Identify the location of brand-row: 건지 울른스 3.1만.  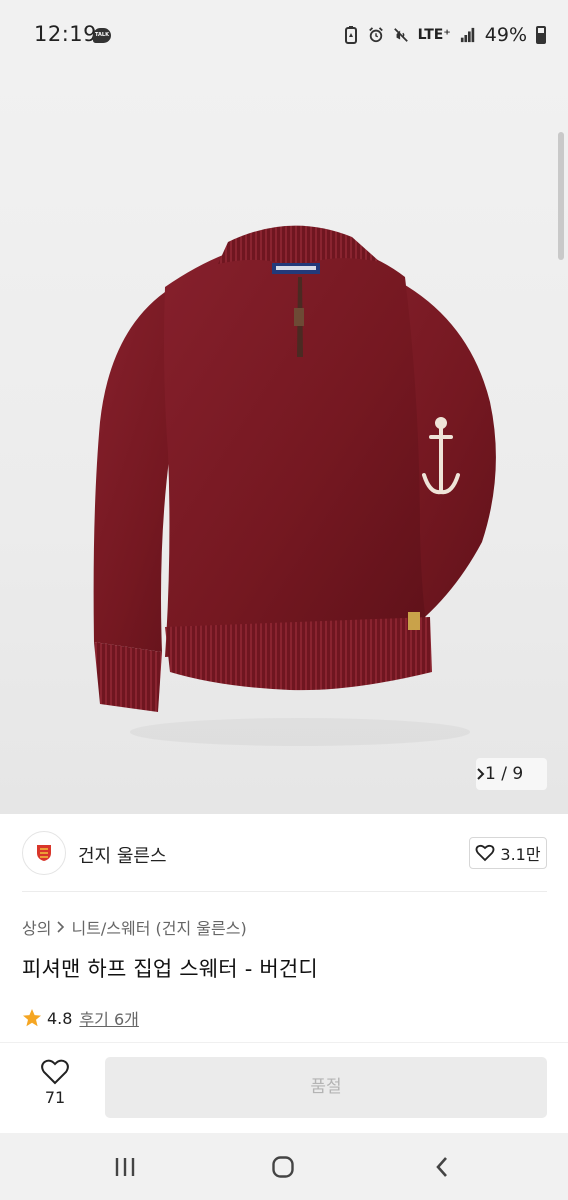
(284, 853).